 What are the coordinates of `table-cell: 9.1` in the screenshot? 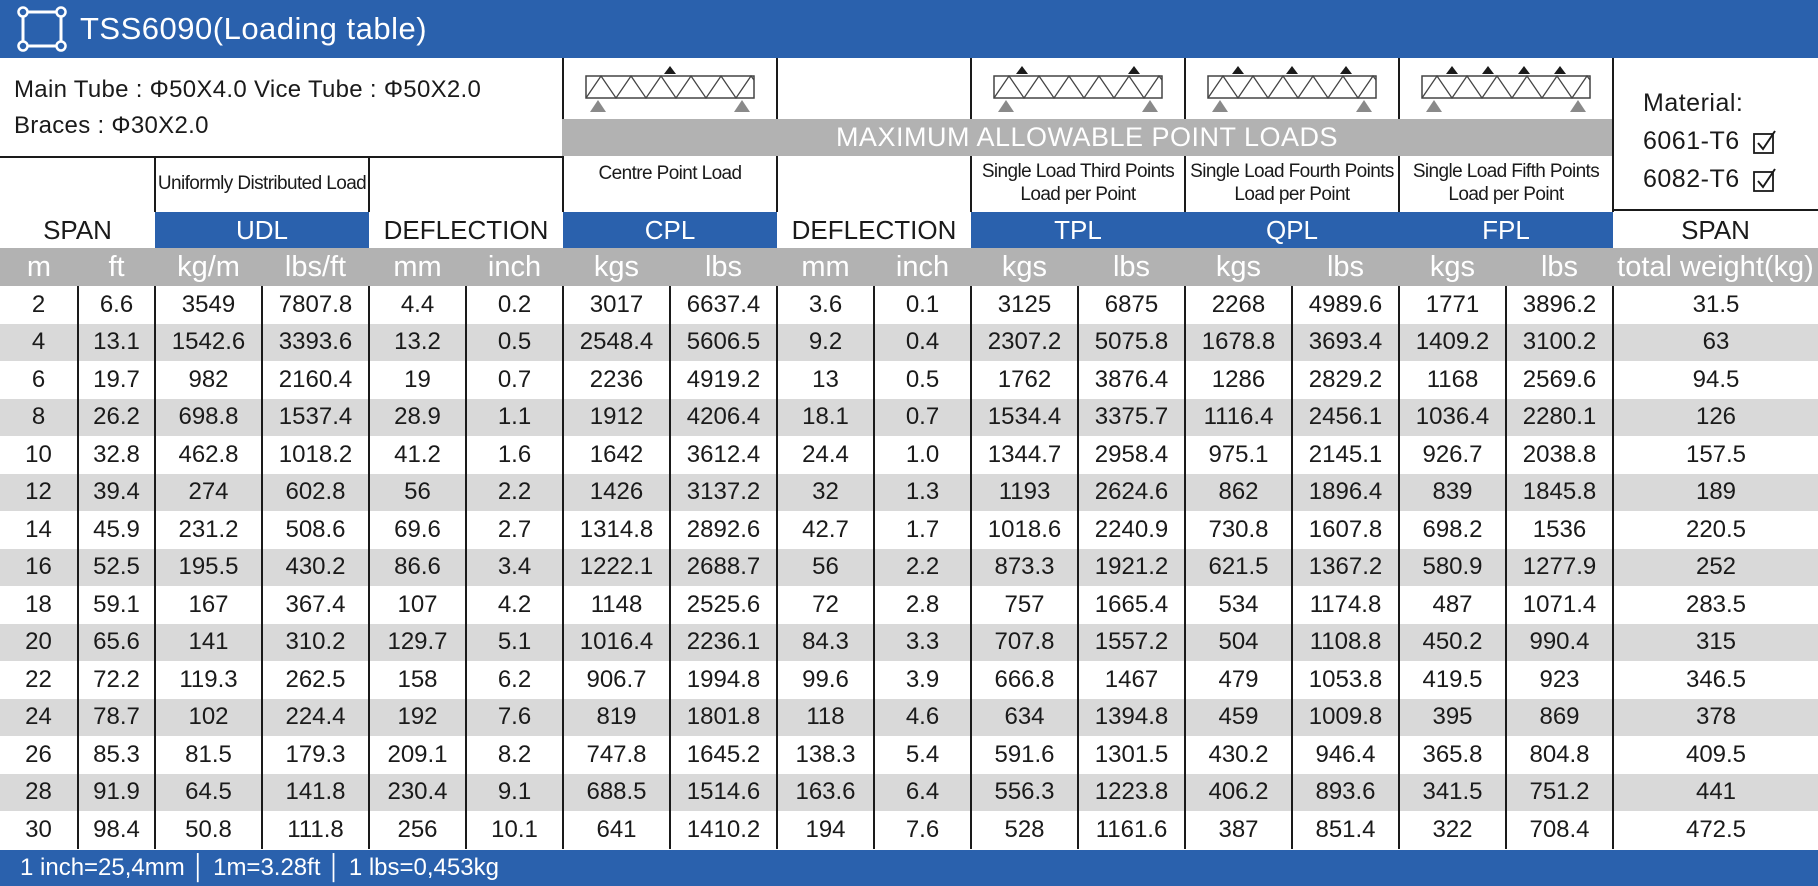 It's located at (514, 792).